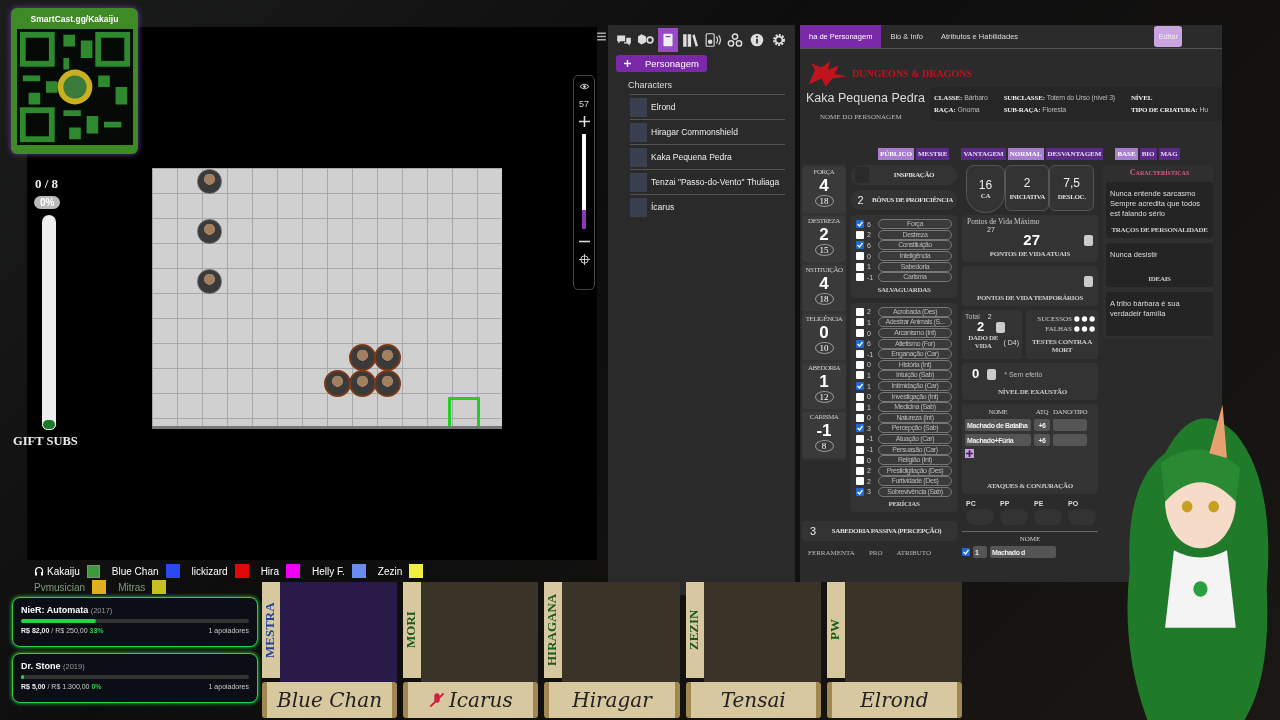  I want to click on gift-label: GIFT SUBS, so click(45, 441).